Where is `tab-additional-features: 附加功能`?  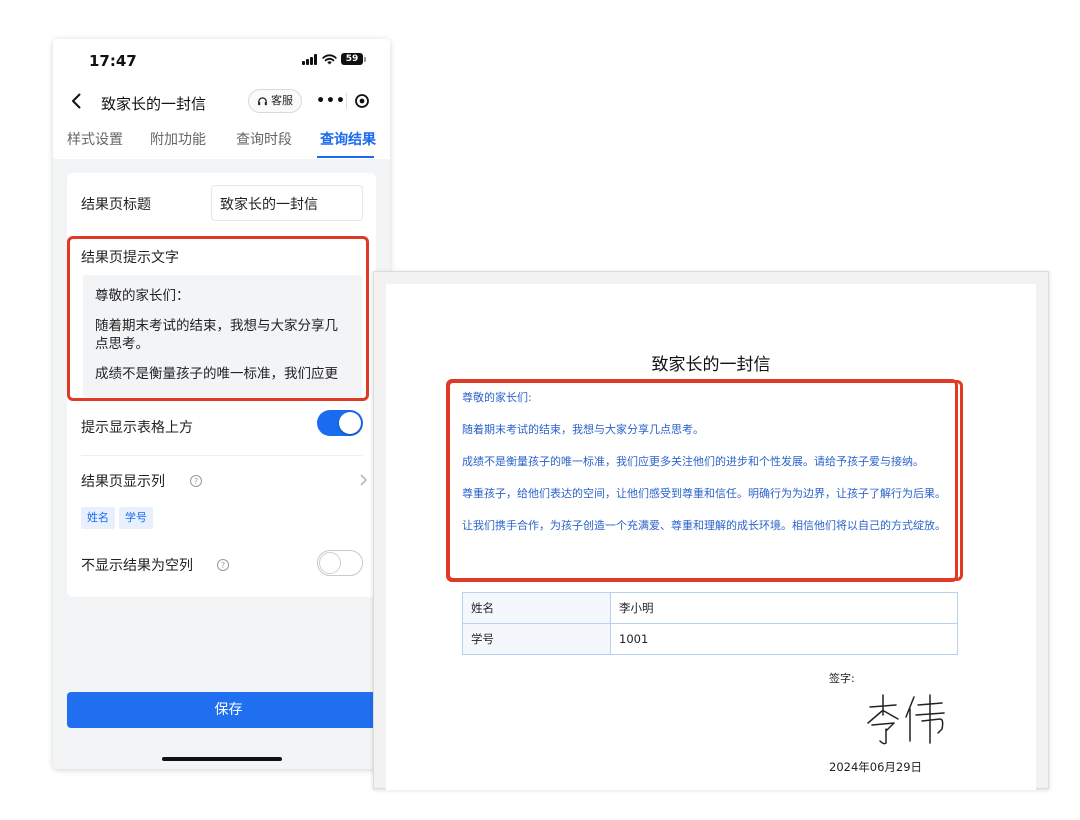 tab-additional-features: 附加功能 is located at coordinates (178, 135).